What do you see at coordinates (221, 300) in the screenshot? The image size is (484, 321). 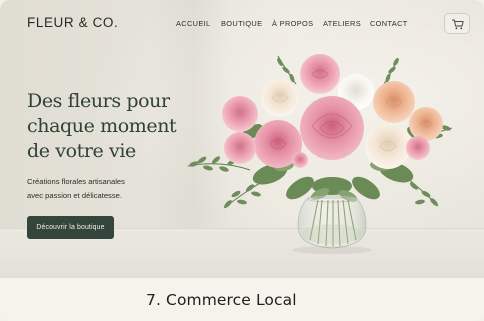 I see `slide-caption: 7. Commerce Local` at bounding box center [221, 300].